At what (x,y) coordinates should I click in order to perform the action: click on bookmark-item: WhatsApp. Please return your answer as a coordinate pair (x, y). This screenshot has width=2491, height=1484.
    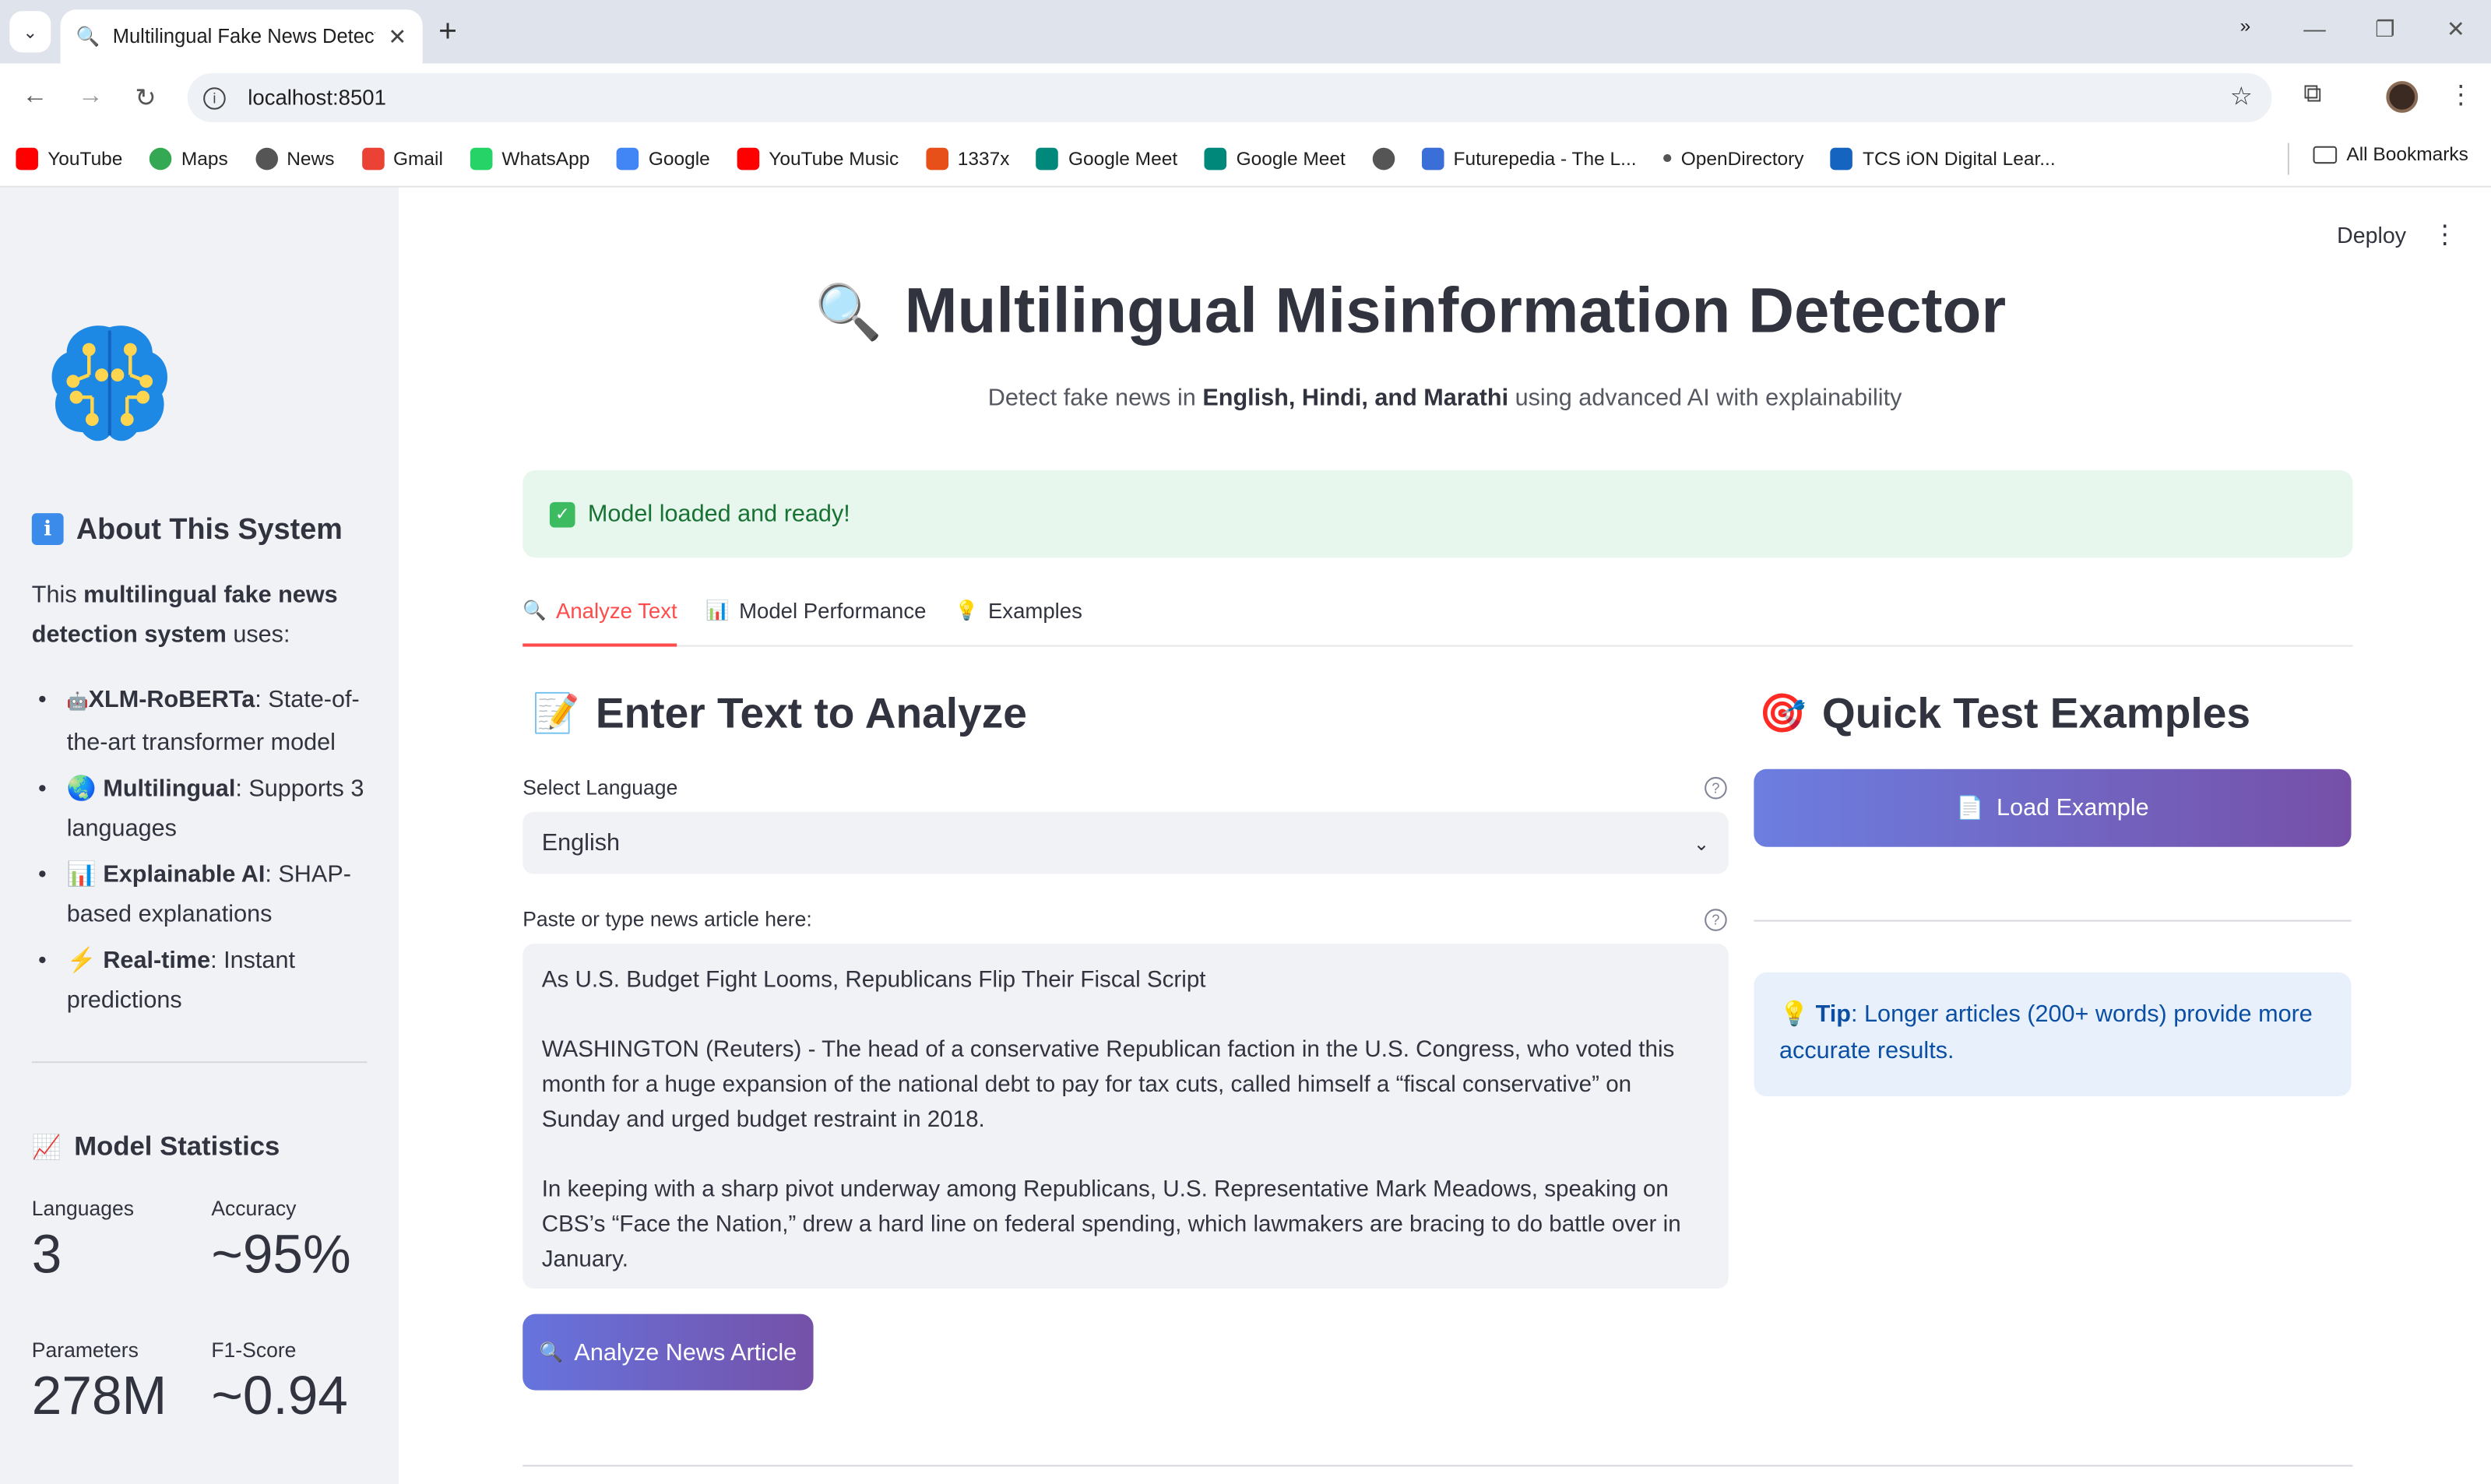
    Looking at the image, I should click on (530, 158).